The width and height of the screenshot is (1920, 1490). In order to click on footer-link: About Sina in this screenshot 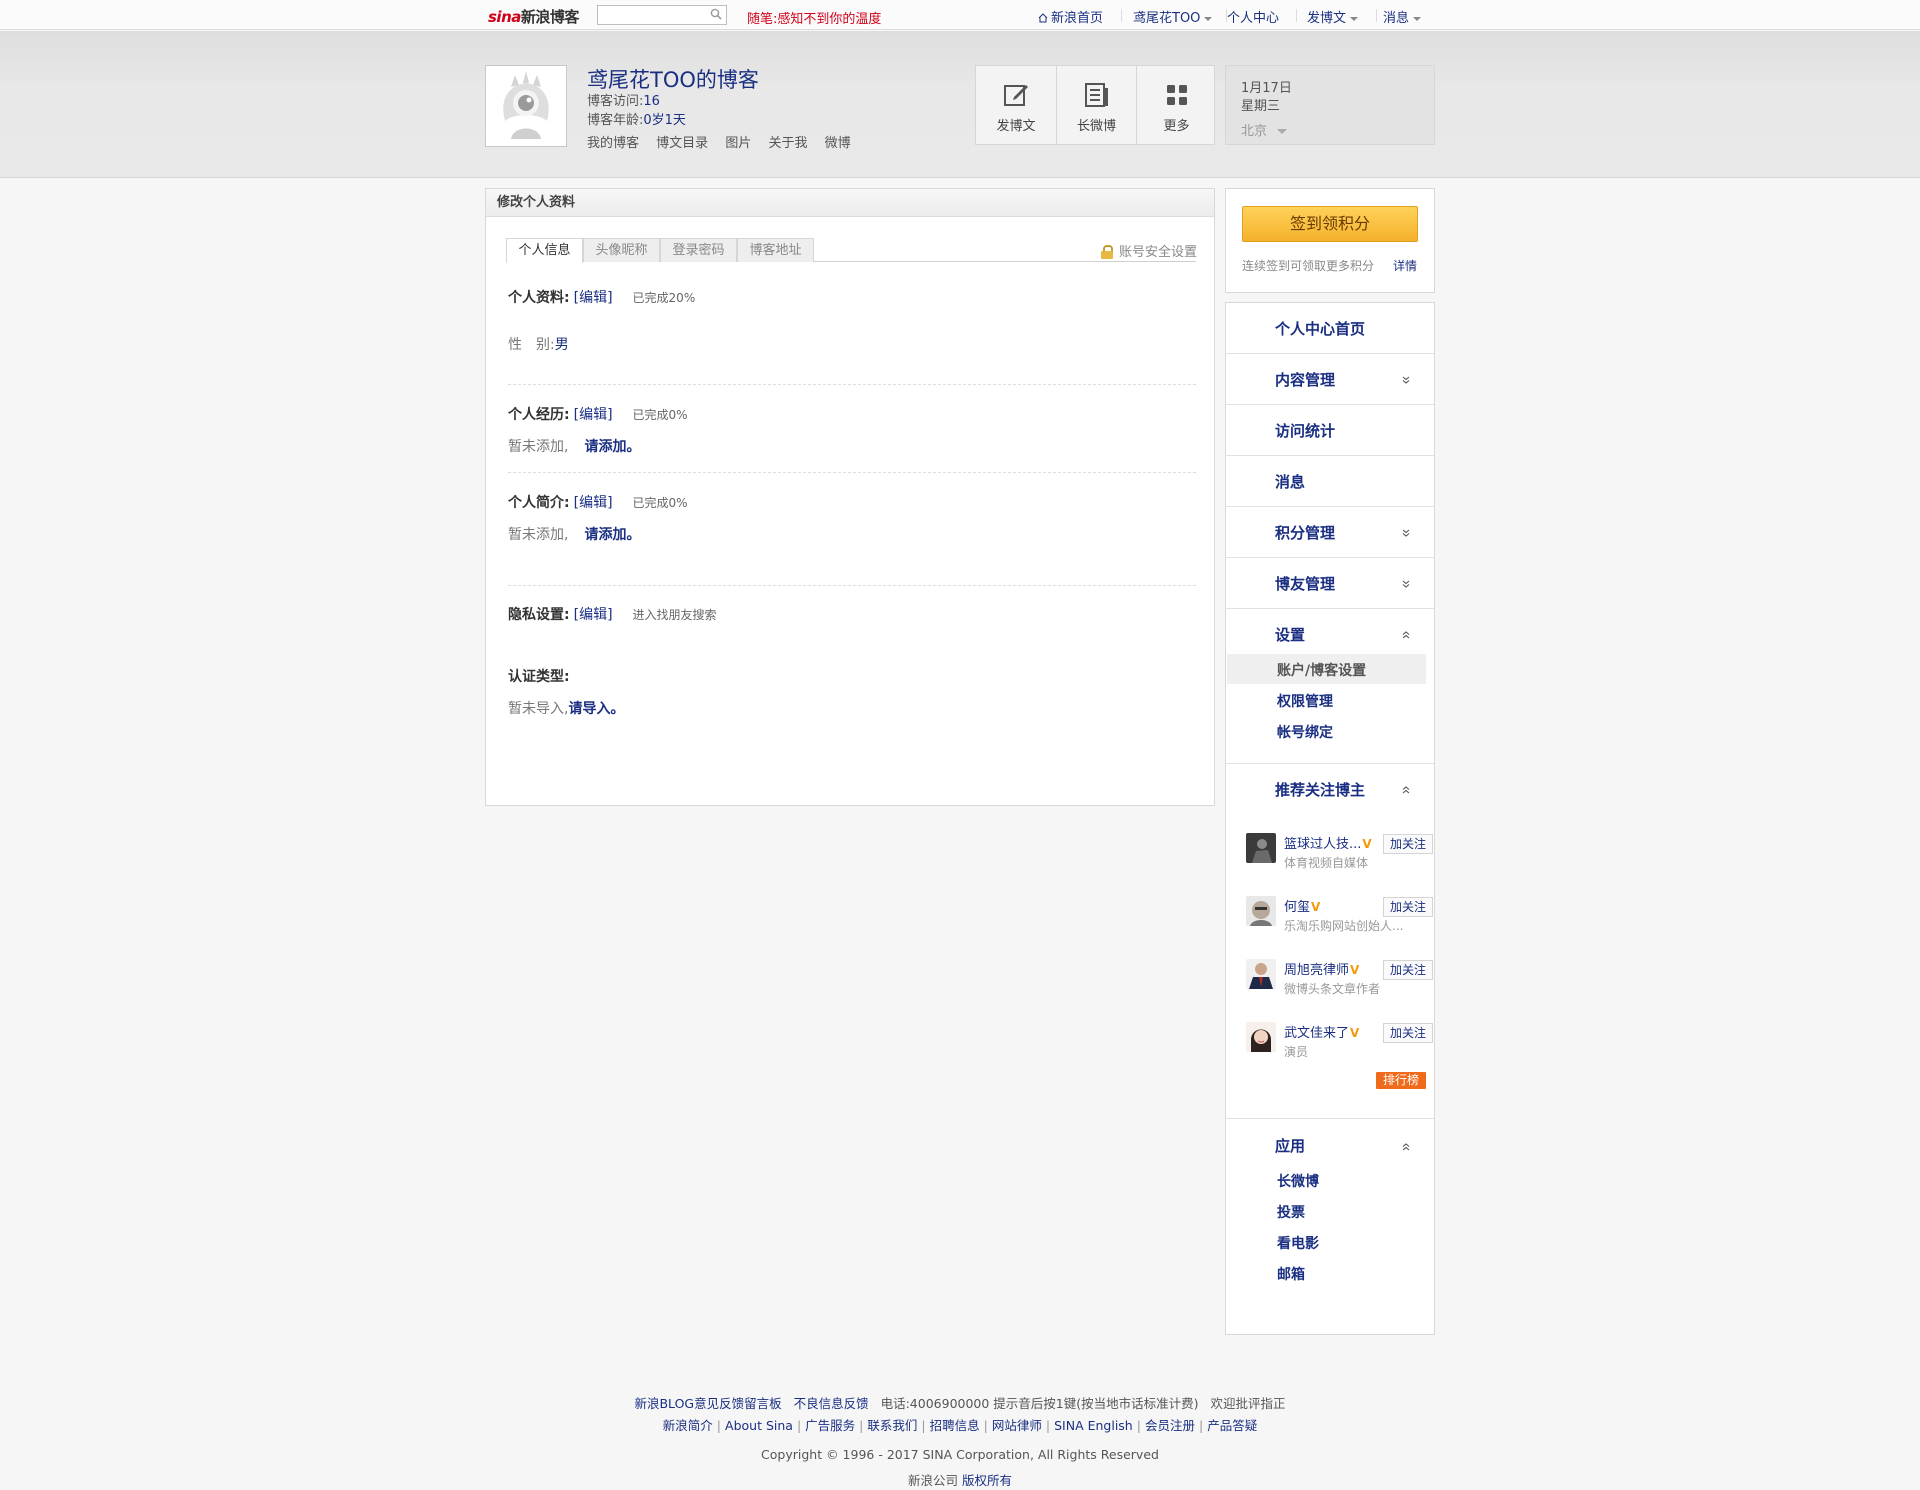, I will do `click(759, 1425)`.